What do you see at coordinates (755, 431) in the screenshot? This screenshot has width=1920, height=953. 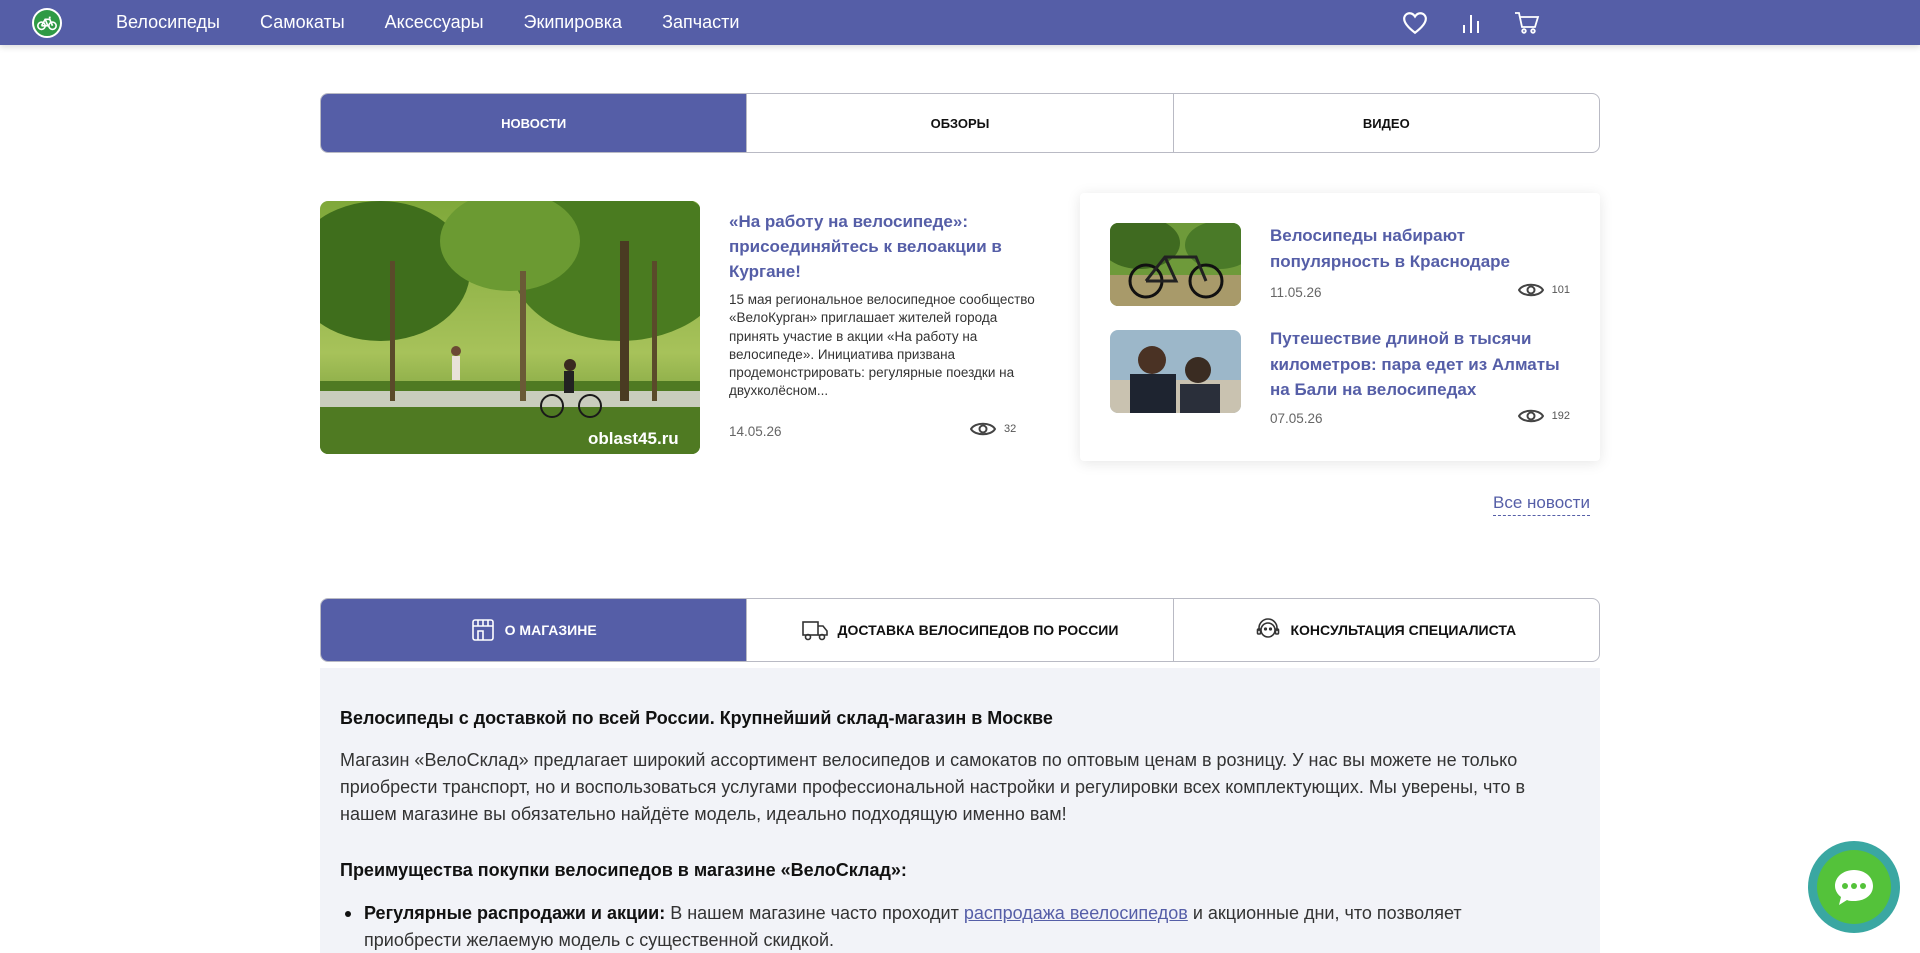 I see `main-news-date: 14.05.26` at bounding box center [755, 431].